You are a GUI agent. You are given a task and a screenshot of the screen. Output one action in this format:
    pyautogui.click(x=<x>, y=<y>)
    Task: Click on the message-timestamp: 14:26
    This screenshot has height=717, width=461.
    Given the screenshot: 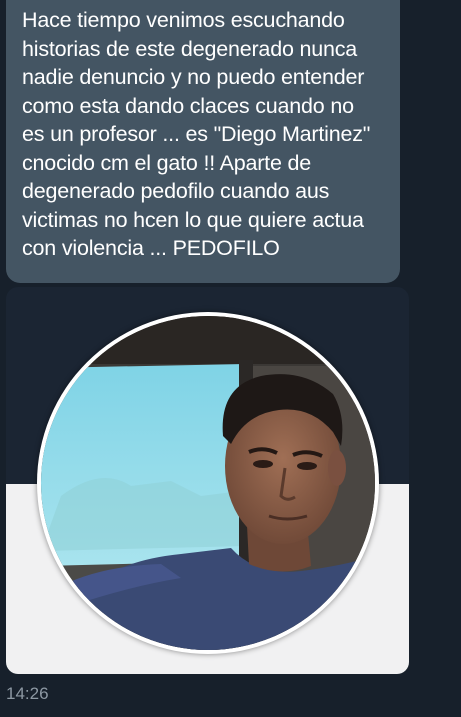 What is the action you would take?
    pyautogui.click(x=27, y=693)
    